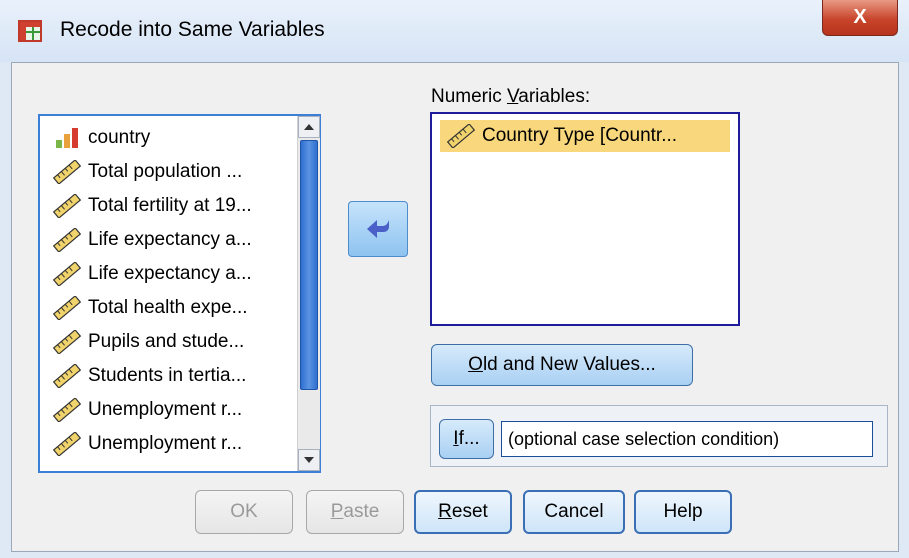 This screenshot has height=558, width=909. Describe the element at coordinates (30, 31) in the screenshot. I see `spss-grid-icon` at that location.